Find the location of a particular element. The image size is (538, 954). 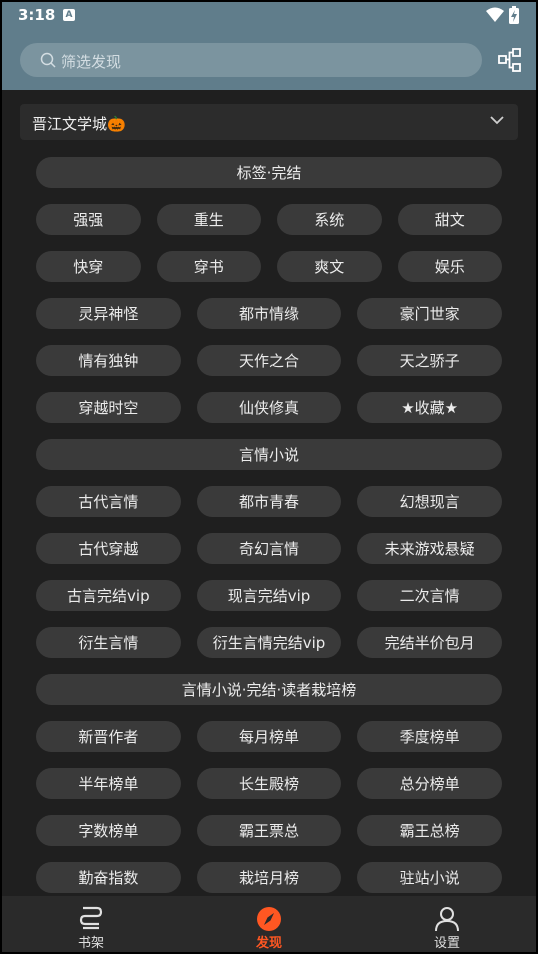

explore-chip: 娱乐 is located at coordinates (449, 266).